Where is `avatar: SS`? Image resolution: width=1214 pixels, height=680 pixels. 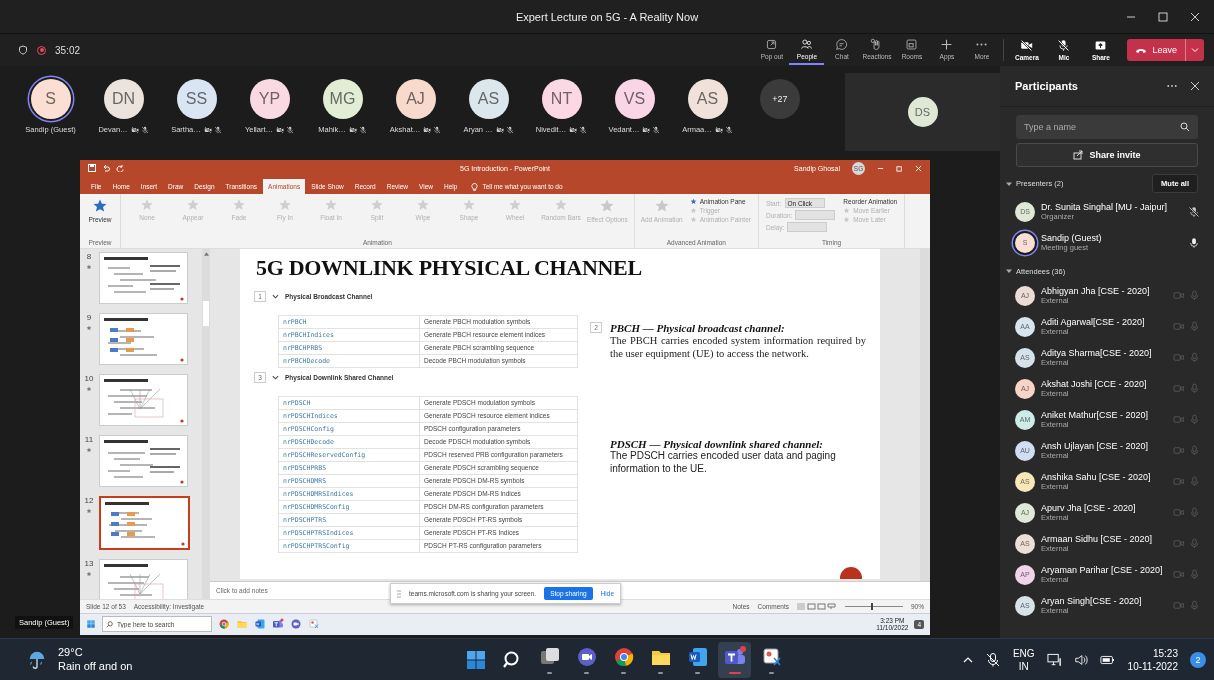 avatar: SS is located at coordinates (196, 99).